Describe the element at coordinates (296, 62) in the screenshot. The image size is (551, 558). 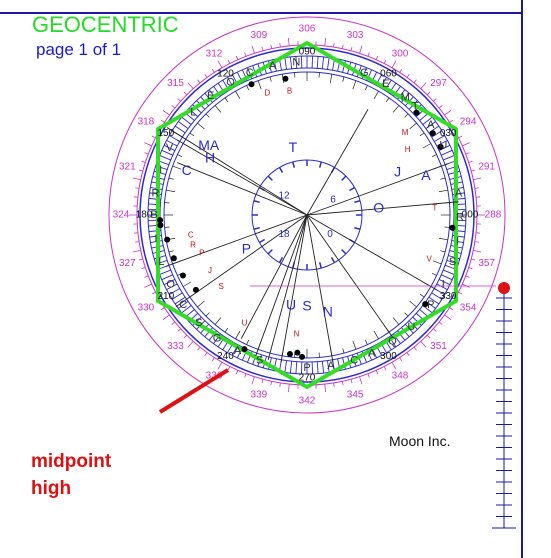
I see `zodiac-letter: N` at that location.